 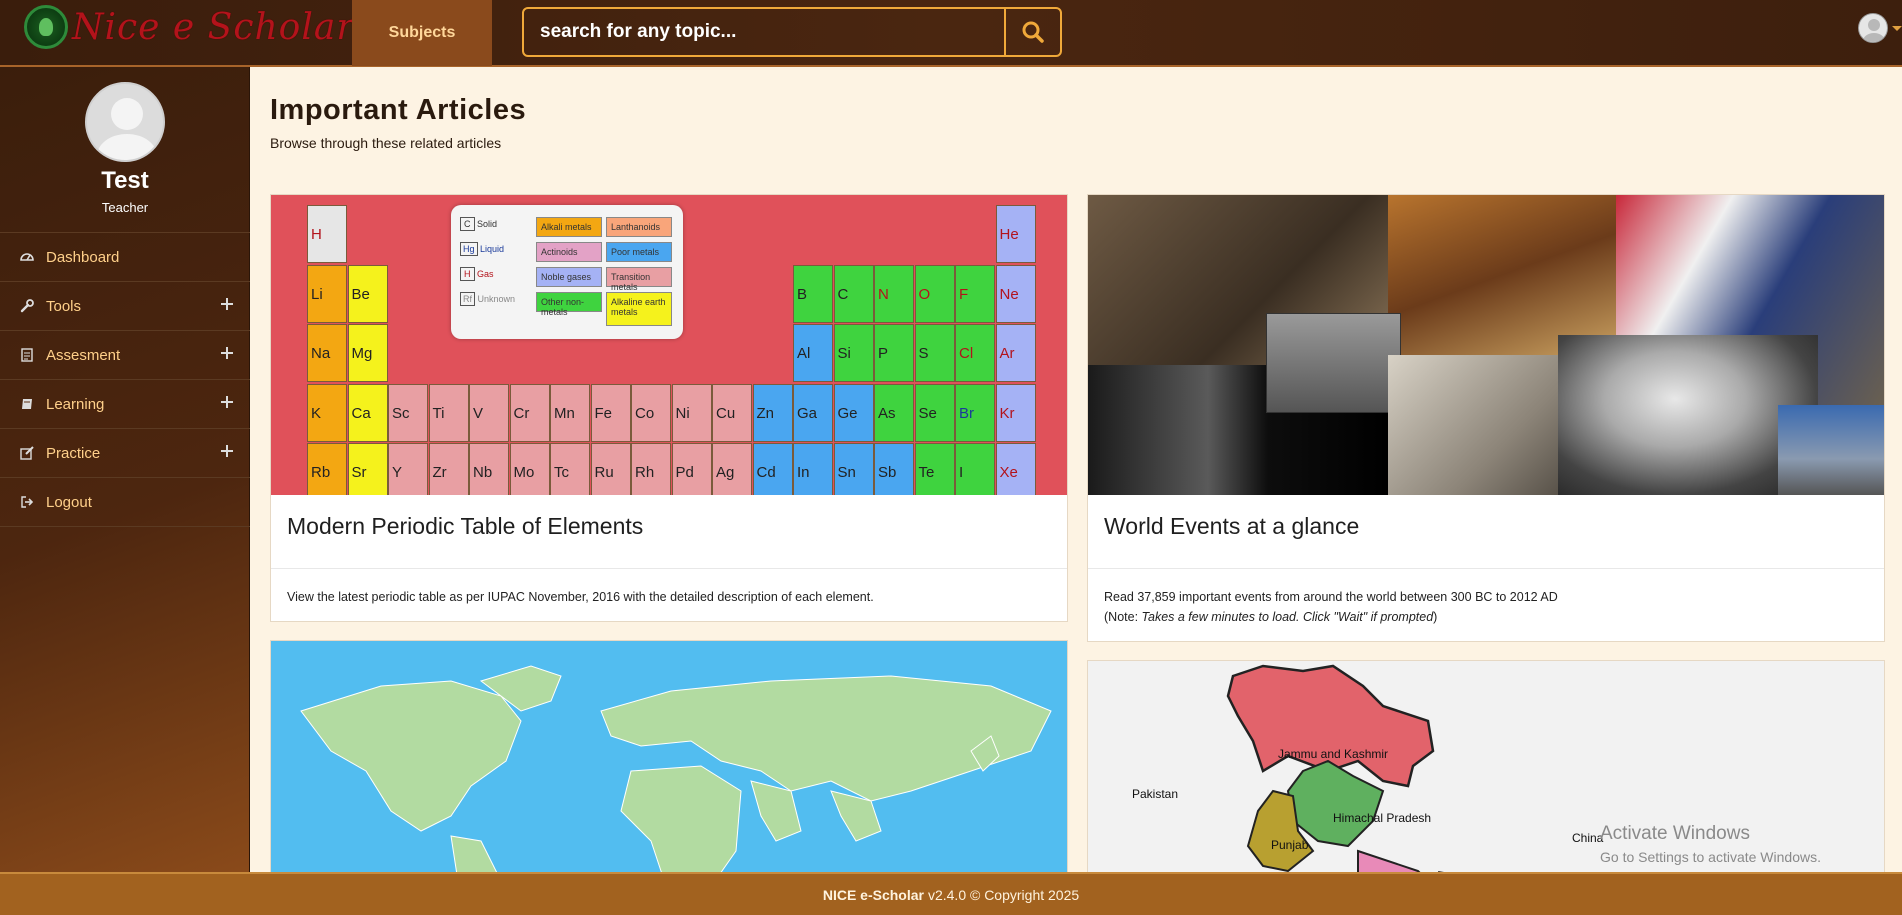 What do you see at coordinates (1897, 28) in the screenshot?
I see `chevron-down-icon` at bounding box center [1897, 28].